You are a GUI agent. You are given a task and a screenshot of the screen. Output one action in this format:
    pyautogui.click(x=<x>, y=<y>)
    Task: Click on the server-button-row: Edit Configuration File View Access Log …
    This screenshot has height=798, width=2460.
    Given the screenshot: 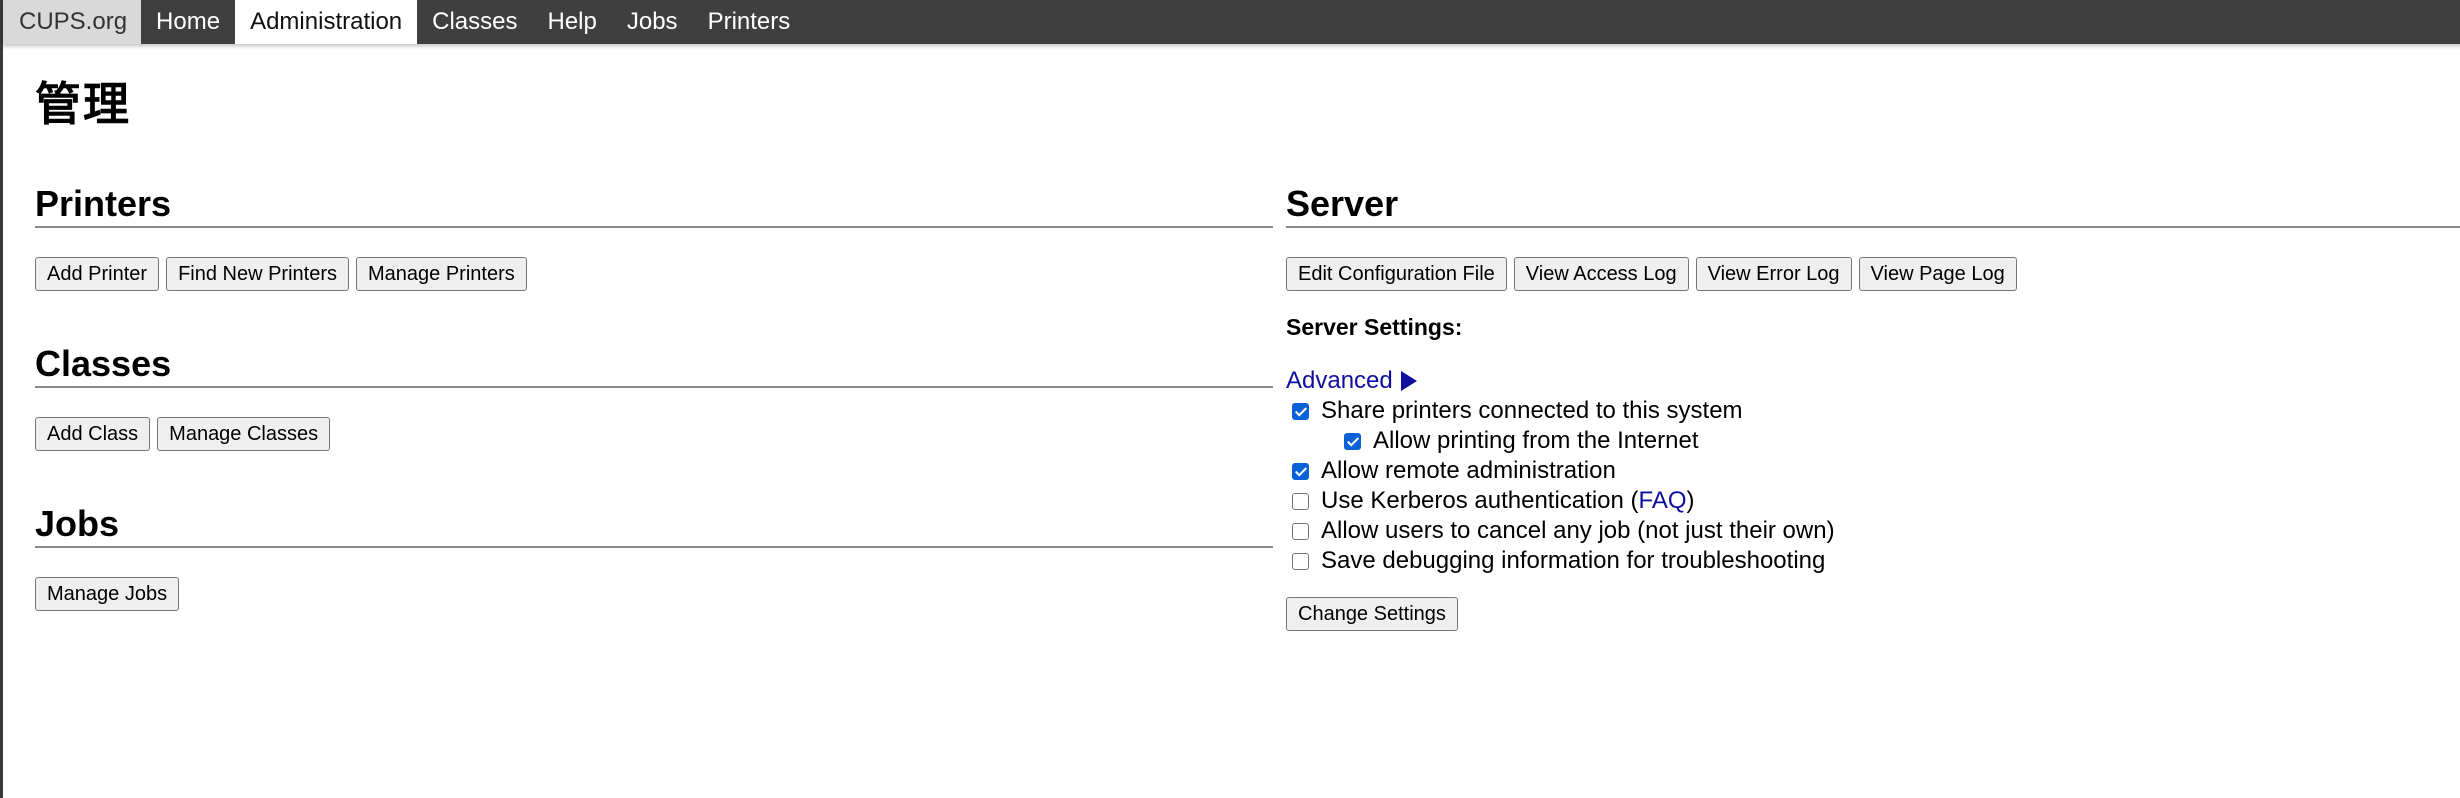 What is the action you would take?
    pyautogui.click(x=1651, y=274)
    